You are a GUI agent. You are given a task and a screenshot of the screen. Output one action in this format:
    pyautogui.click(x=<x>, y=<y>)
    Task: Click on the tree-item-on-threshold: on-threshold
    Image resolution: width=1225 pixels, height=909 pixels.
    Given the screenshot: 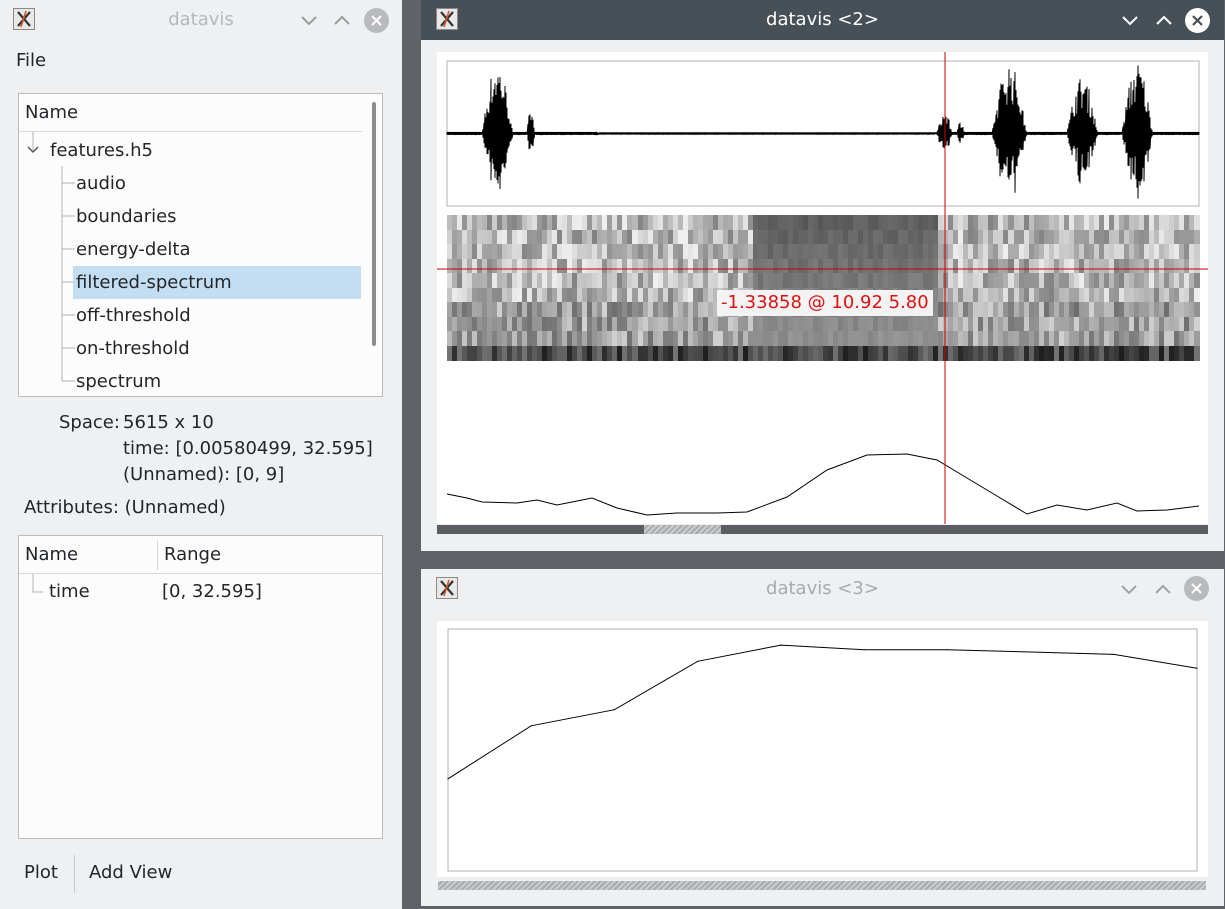 What is the action you would take?
    pyautogui.click(x=133, y=348)
    